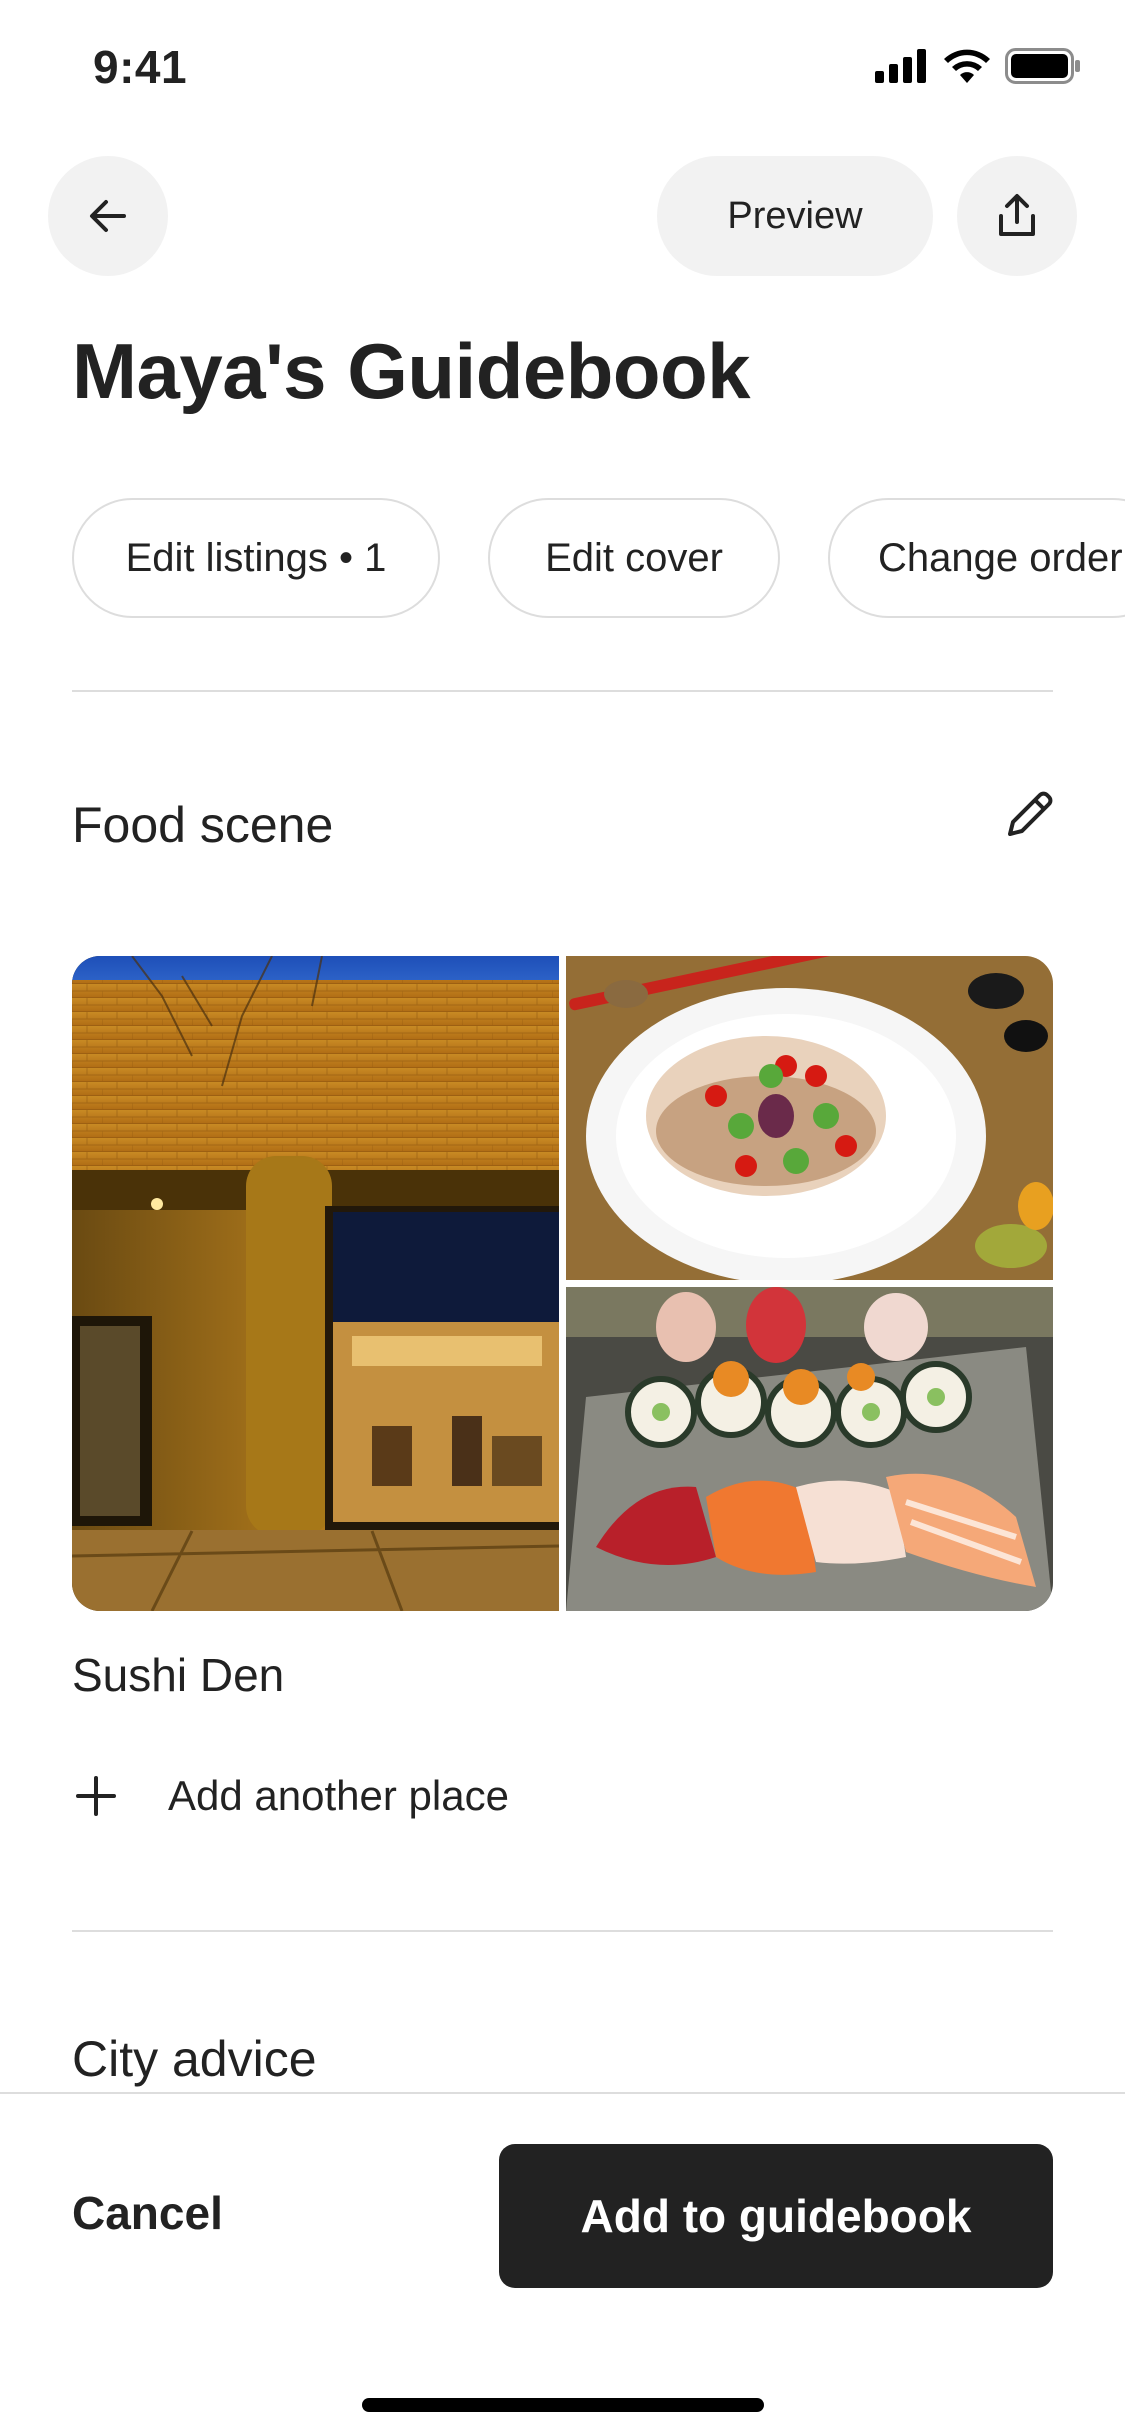 The width and height of the screenshot is (1125, 2436). What do you see at coordinates (795, 216) in the screenshot?
I see `preview-button: Preview` at bounding box center [795, 216].